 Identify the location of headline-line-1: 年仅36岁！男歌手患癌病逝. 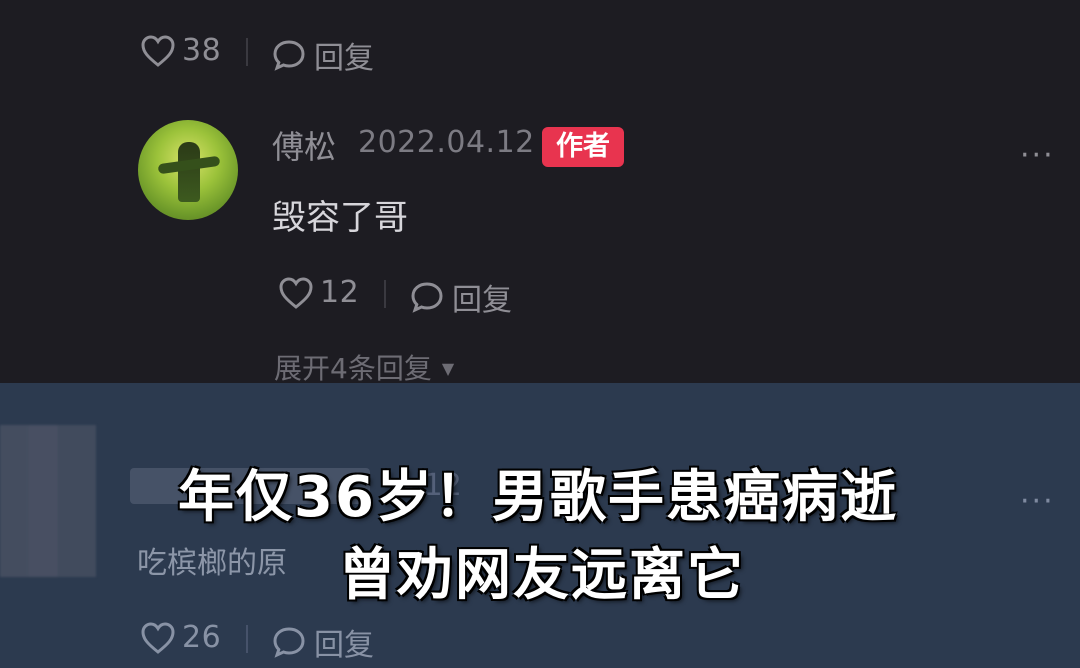
(538, 497).